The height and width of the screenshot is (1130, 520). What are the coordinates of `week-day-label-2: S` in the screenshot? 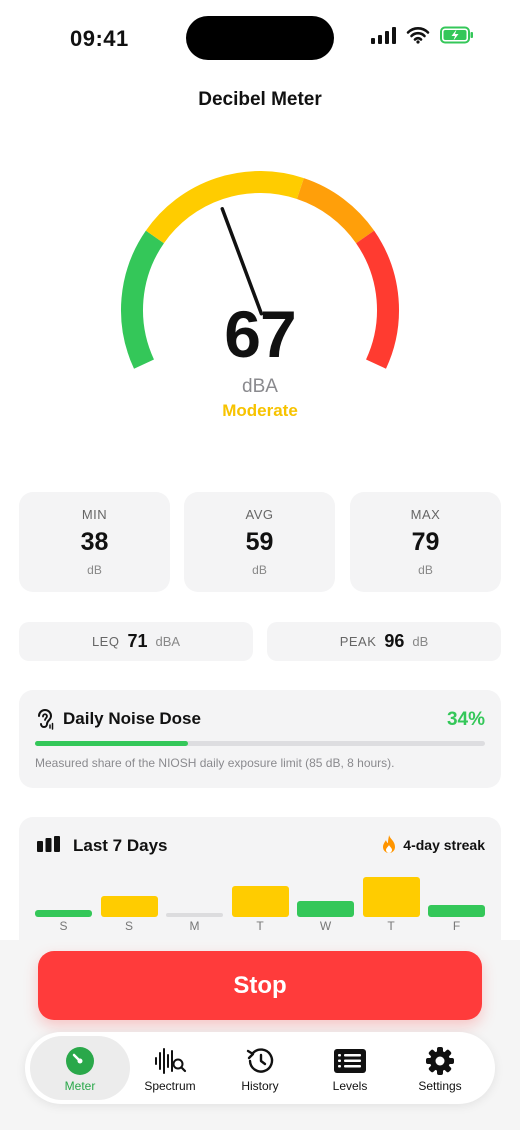 It's located at (128, 926).